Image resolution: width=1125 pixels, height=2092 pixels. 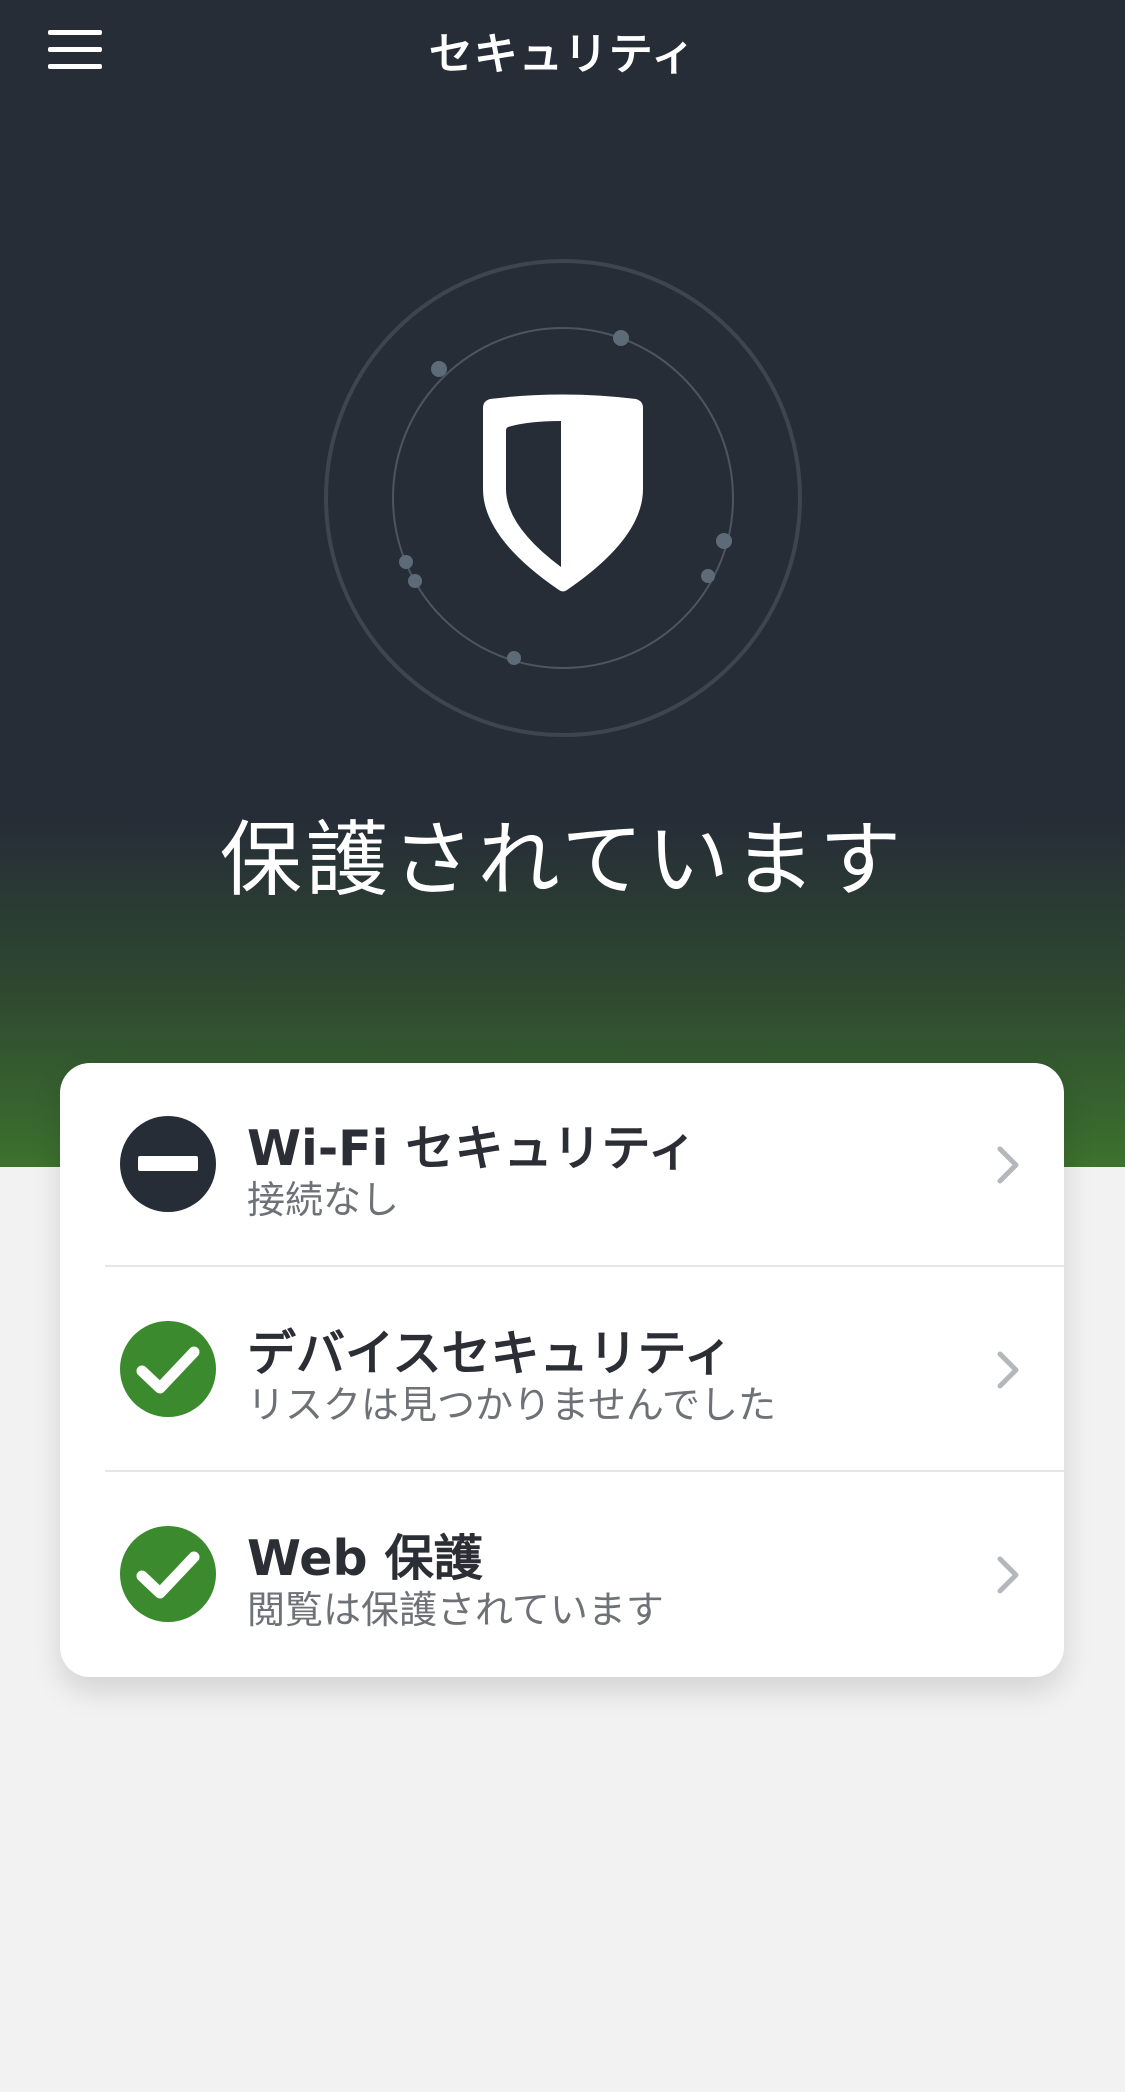 I want to click on row-subtitle: リスクは見つかりませんでした, so click(x=511, y=1405).